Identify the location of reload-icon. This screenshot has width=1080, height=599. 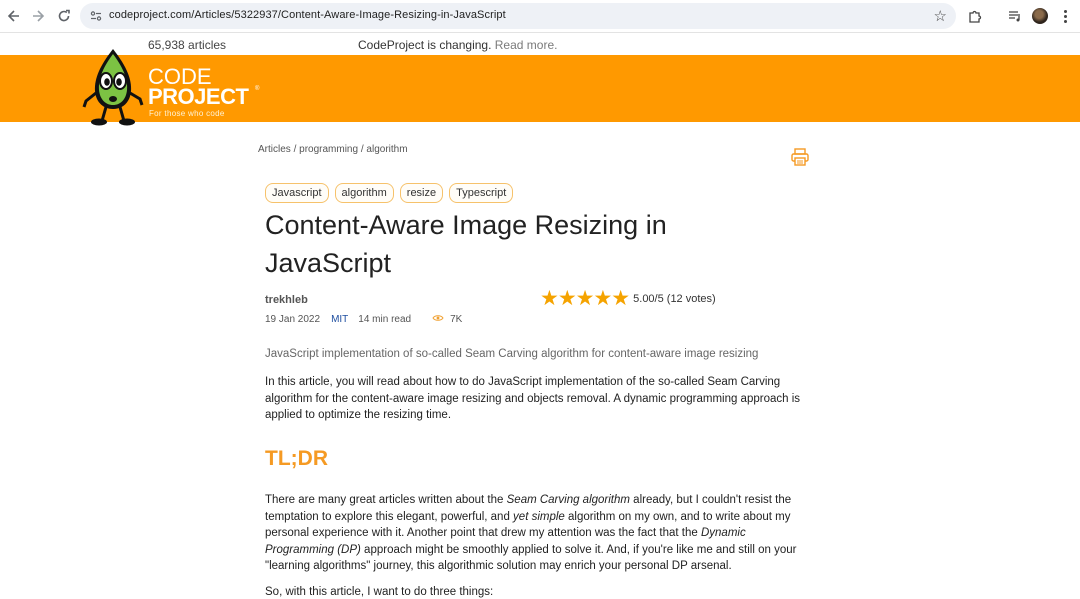
(64, 16).